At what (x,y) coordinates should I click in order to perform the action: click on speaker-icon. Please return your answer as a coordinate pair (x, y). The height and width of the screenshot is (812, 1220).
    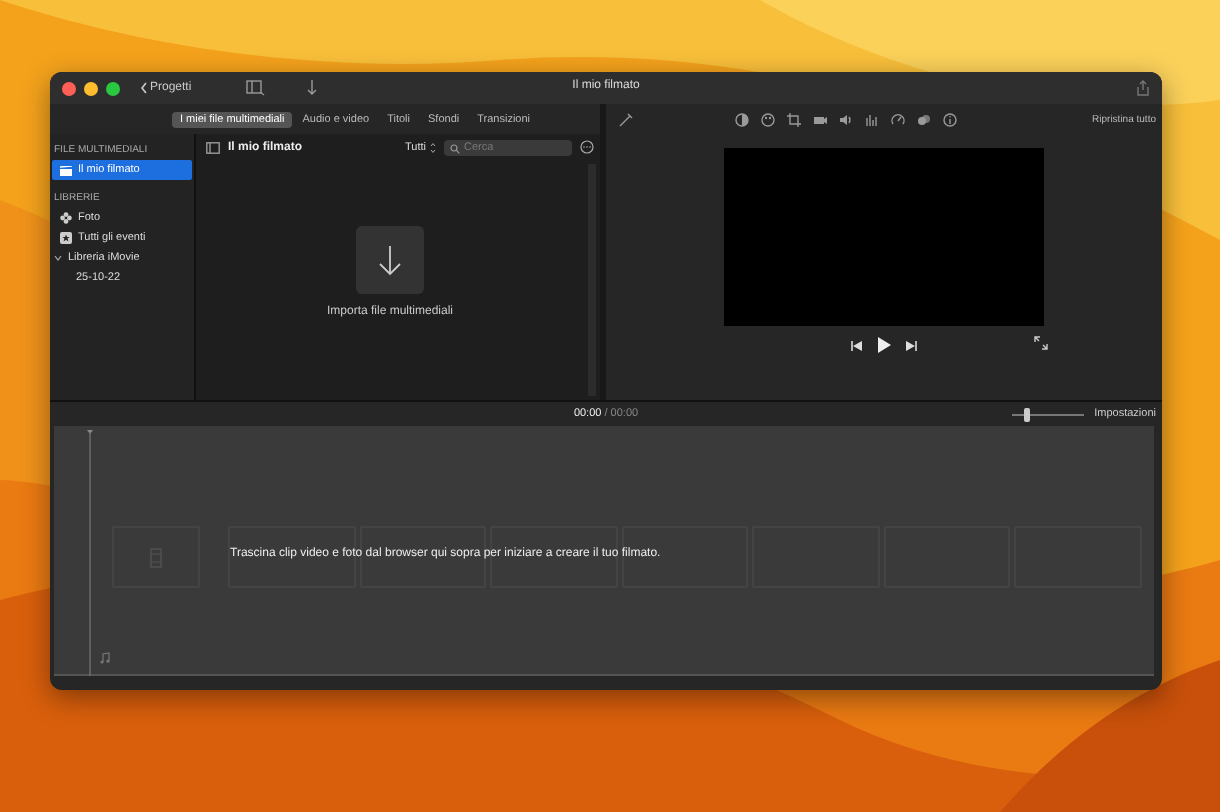
    Looking at the image, I should click on (846, 119).